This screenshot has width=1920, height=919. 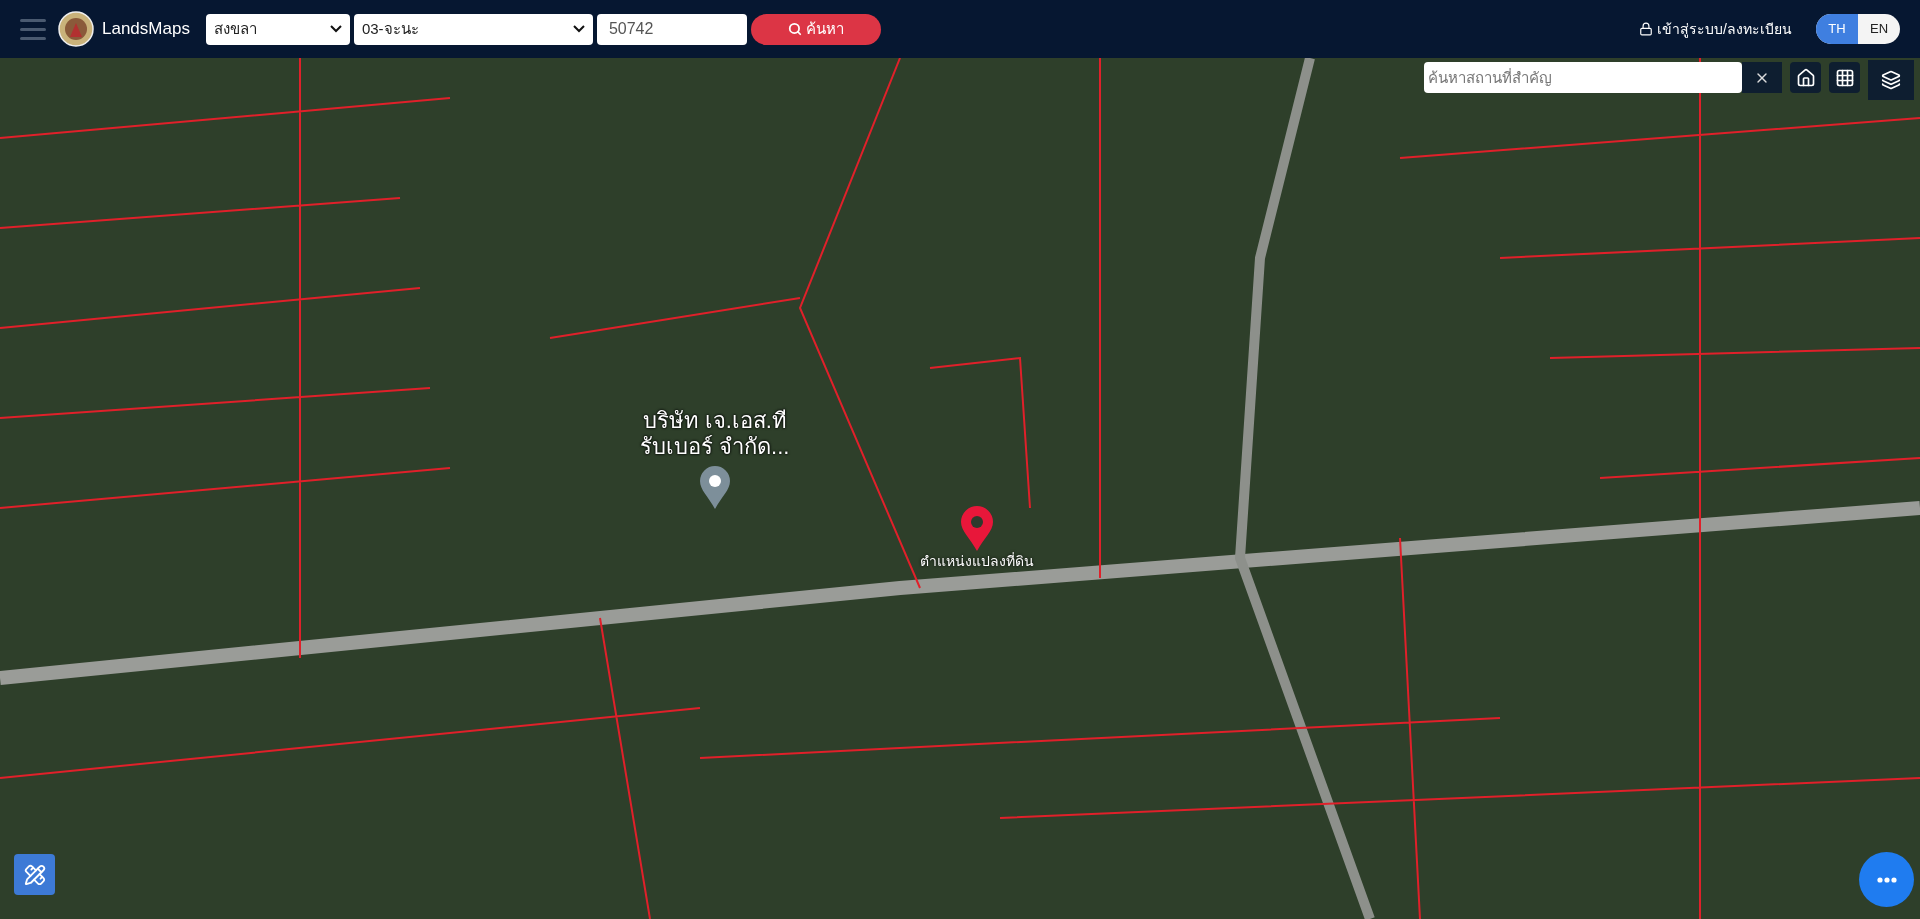 I want to click on more-icon, so click(x=1886, y=879).